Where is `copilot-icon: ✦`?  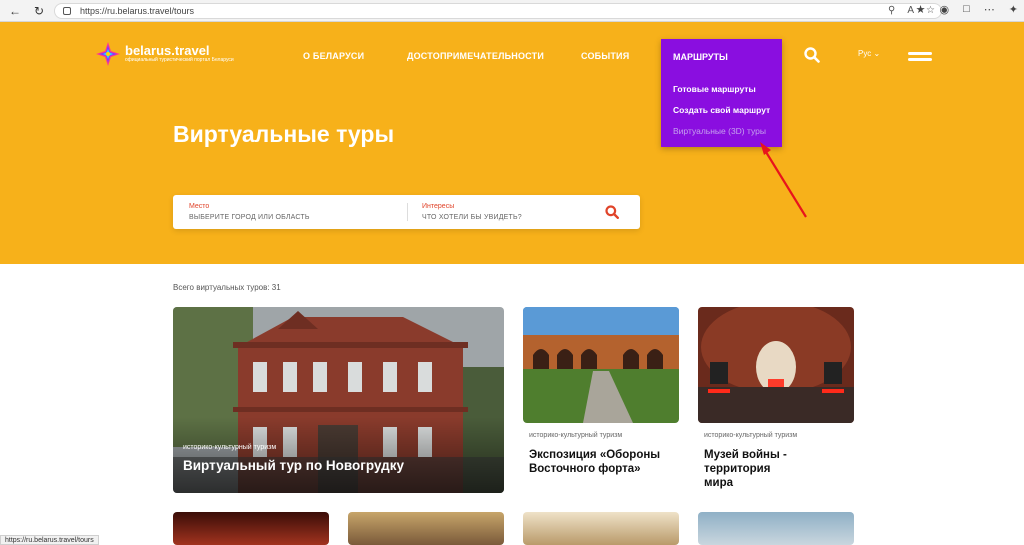
copilot-icon: ✦ is located at coordinates (1013, 9).